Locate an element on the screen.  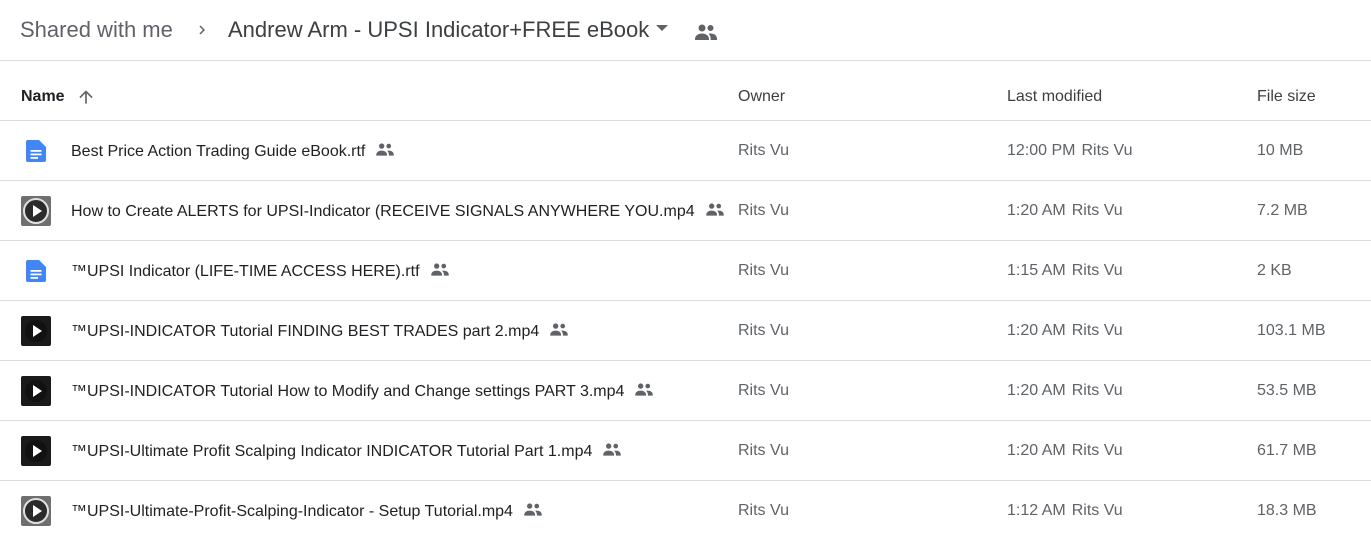
people-icon is located at coordinates (706, 32).